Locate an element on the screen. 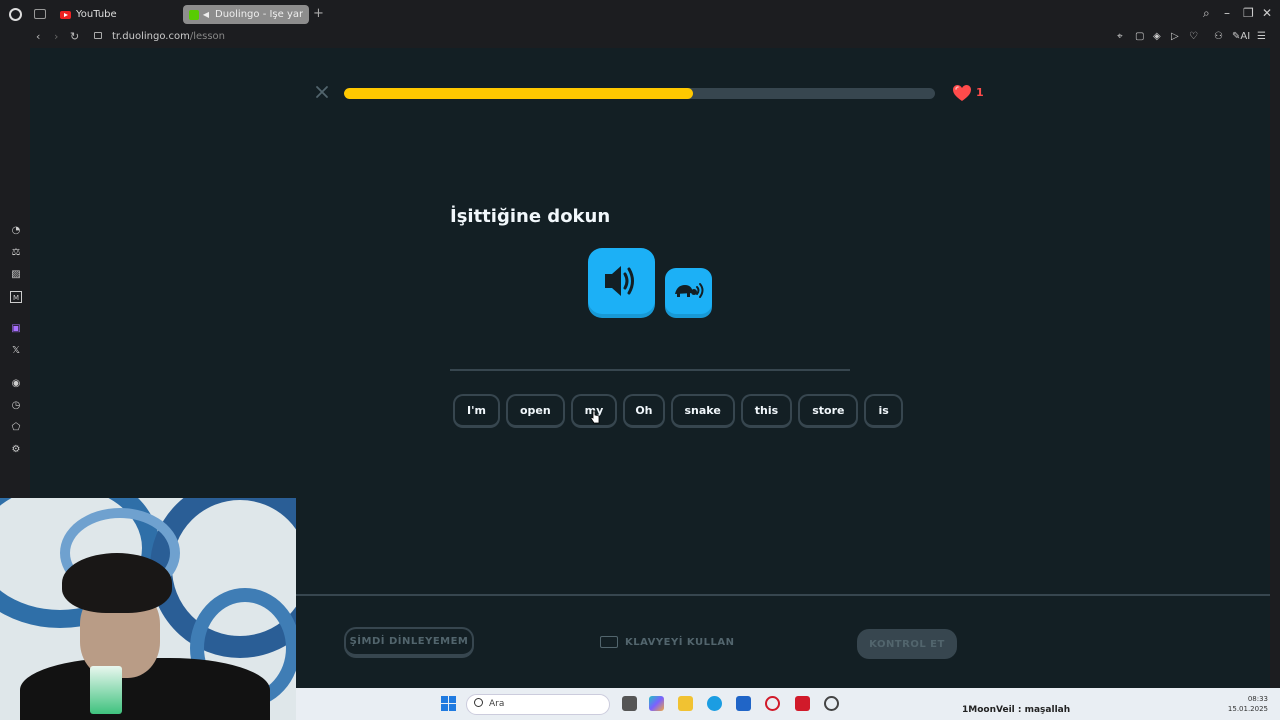 The width and height of the screenshot is (1280, 720). aria-icon: ◔ is located at coordinates (16, 231).